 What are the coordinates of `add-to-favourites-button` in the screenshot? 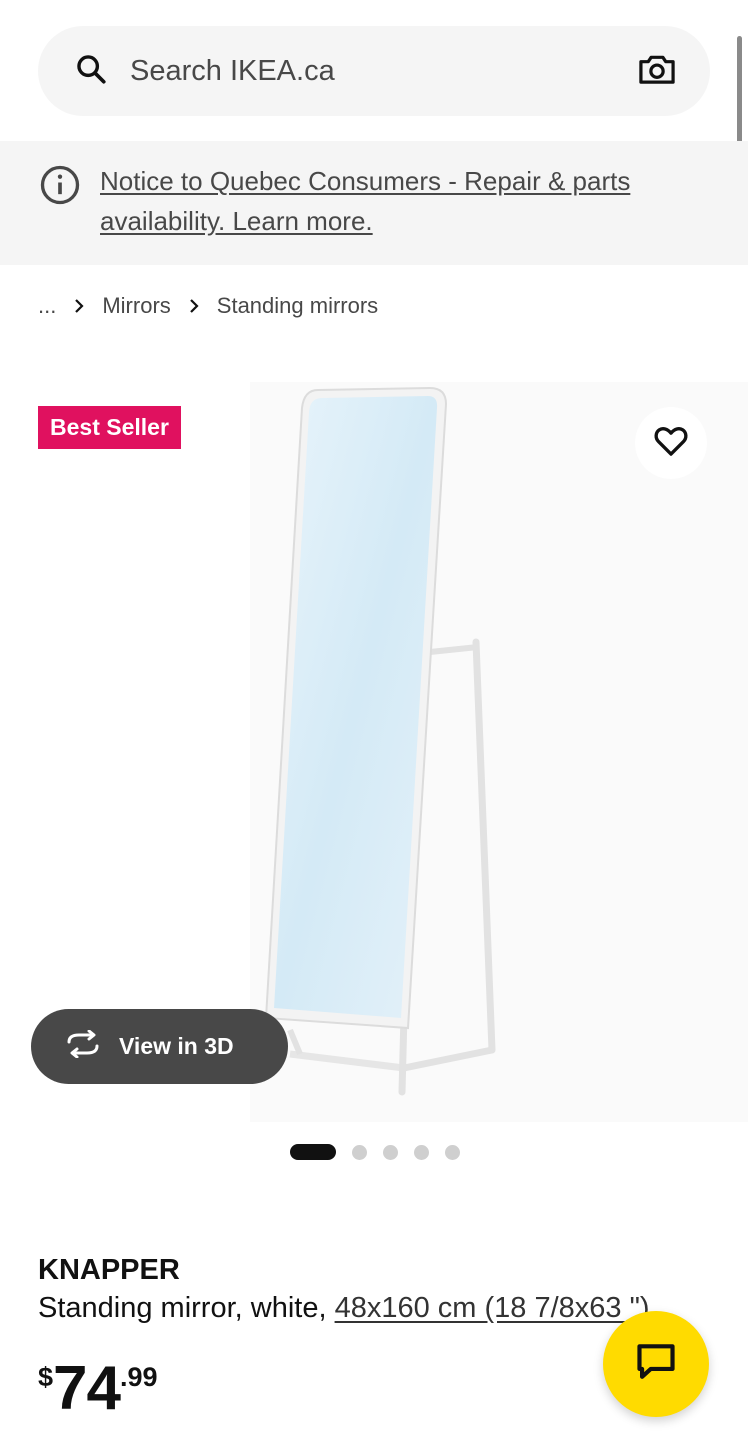 It's located at (671, 443).